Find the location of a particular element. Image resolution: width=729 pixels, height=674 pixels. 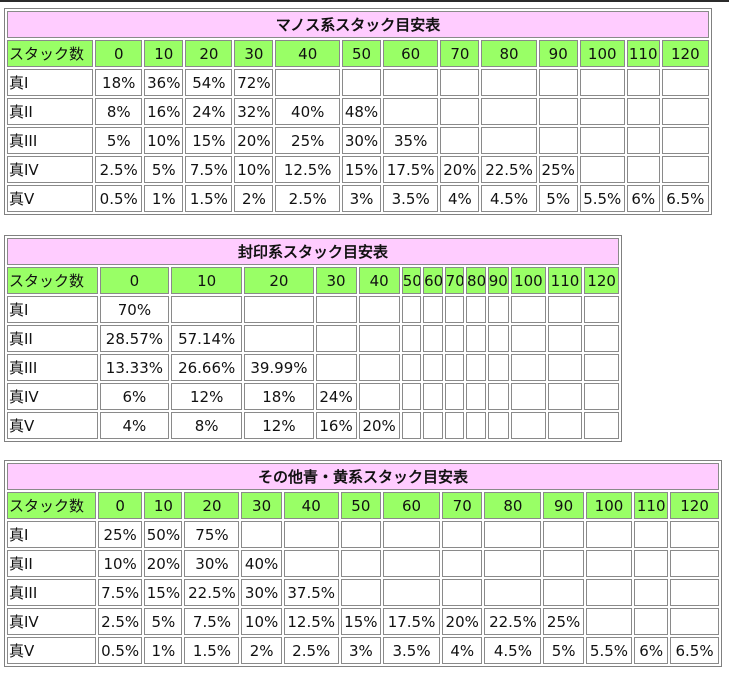

header-cell: 10 is located at coordinates (163, 505).